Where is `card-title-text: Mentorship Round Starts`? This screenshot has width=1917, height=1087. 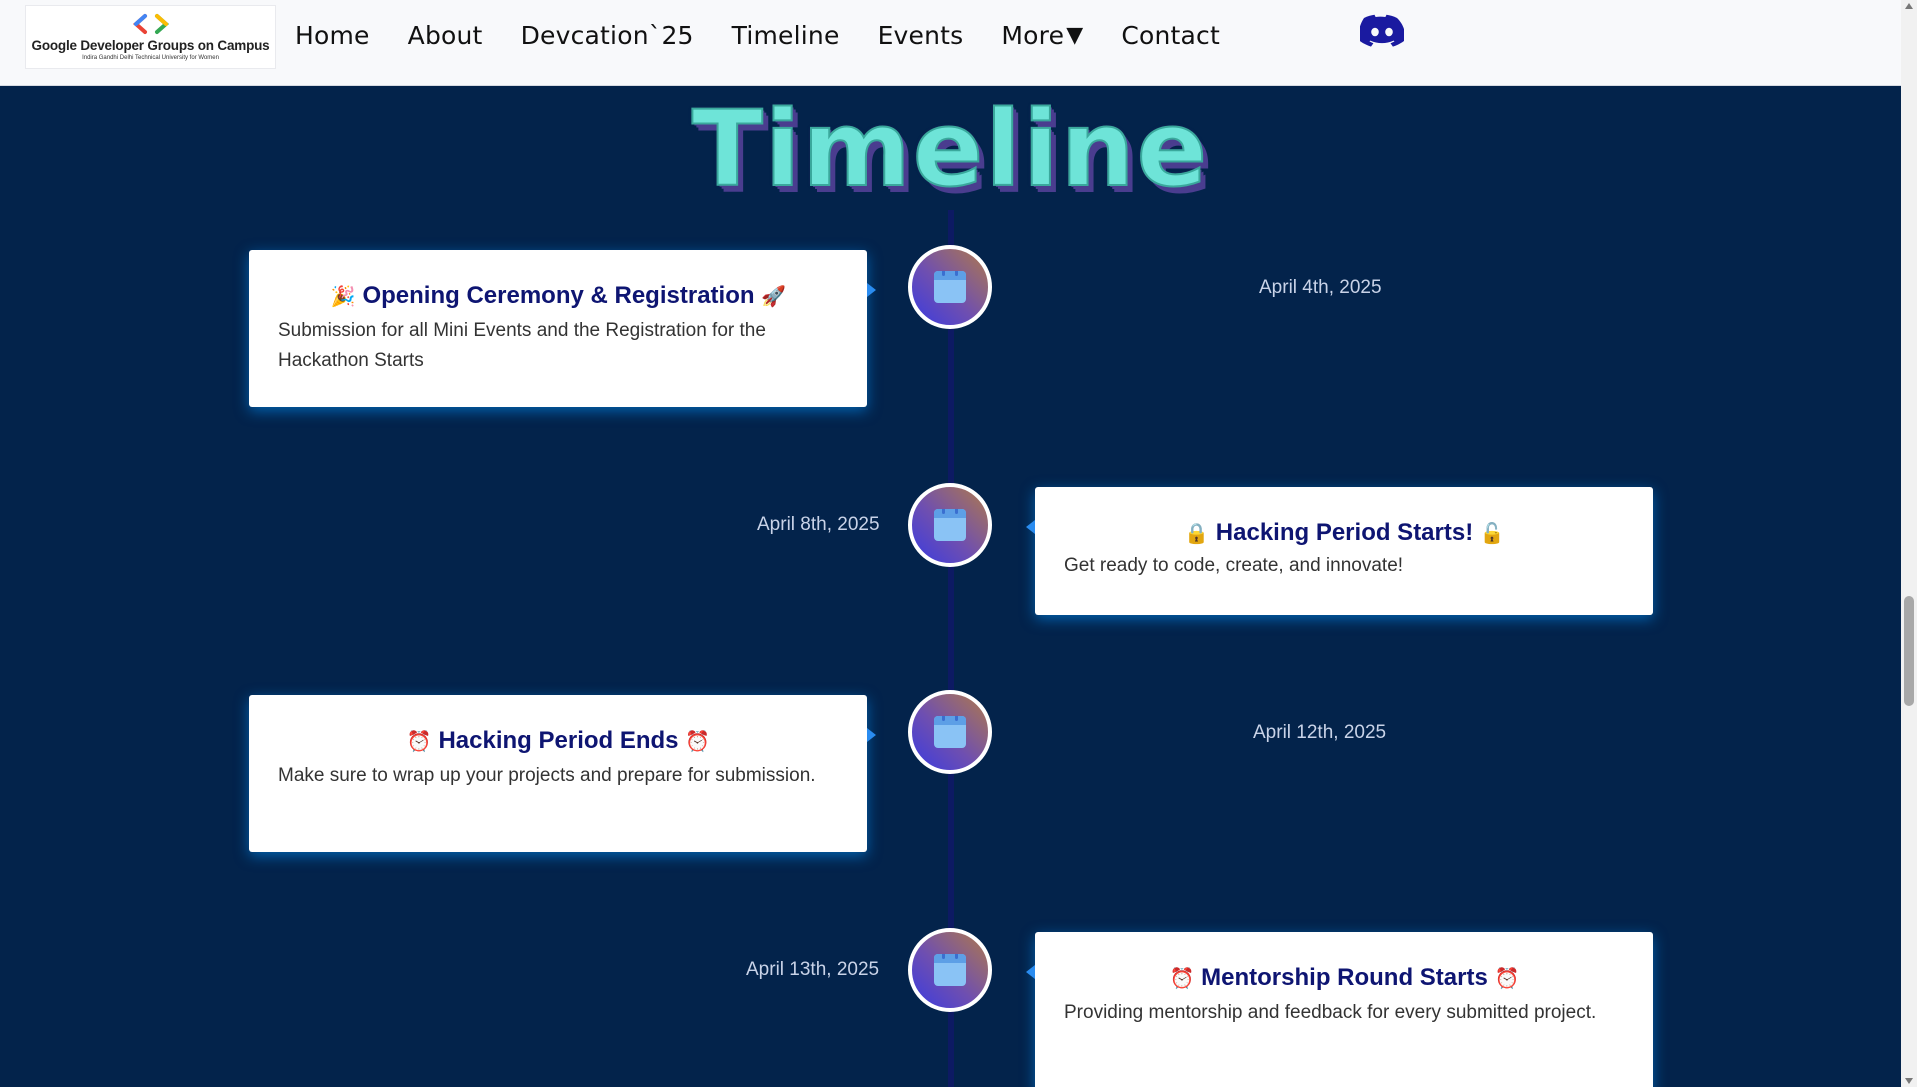 card-title-text: Mentorship Round Starts is located at coordinates (1344, 977).